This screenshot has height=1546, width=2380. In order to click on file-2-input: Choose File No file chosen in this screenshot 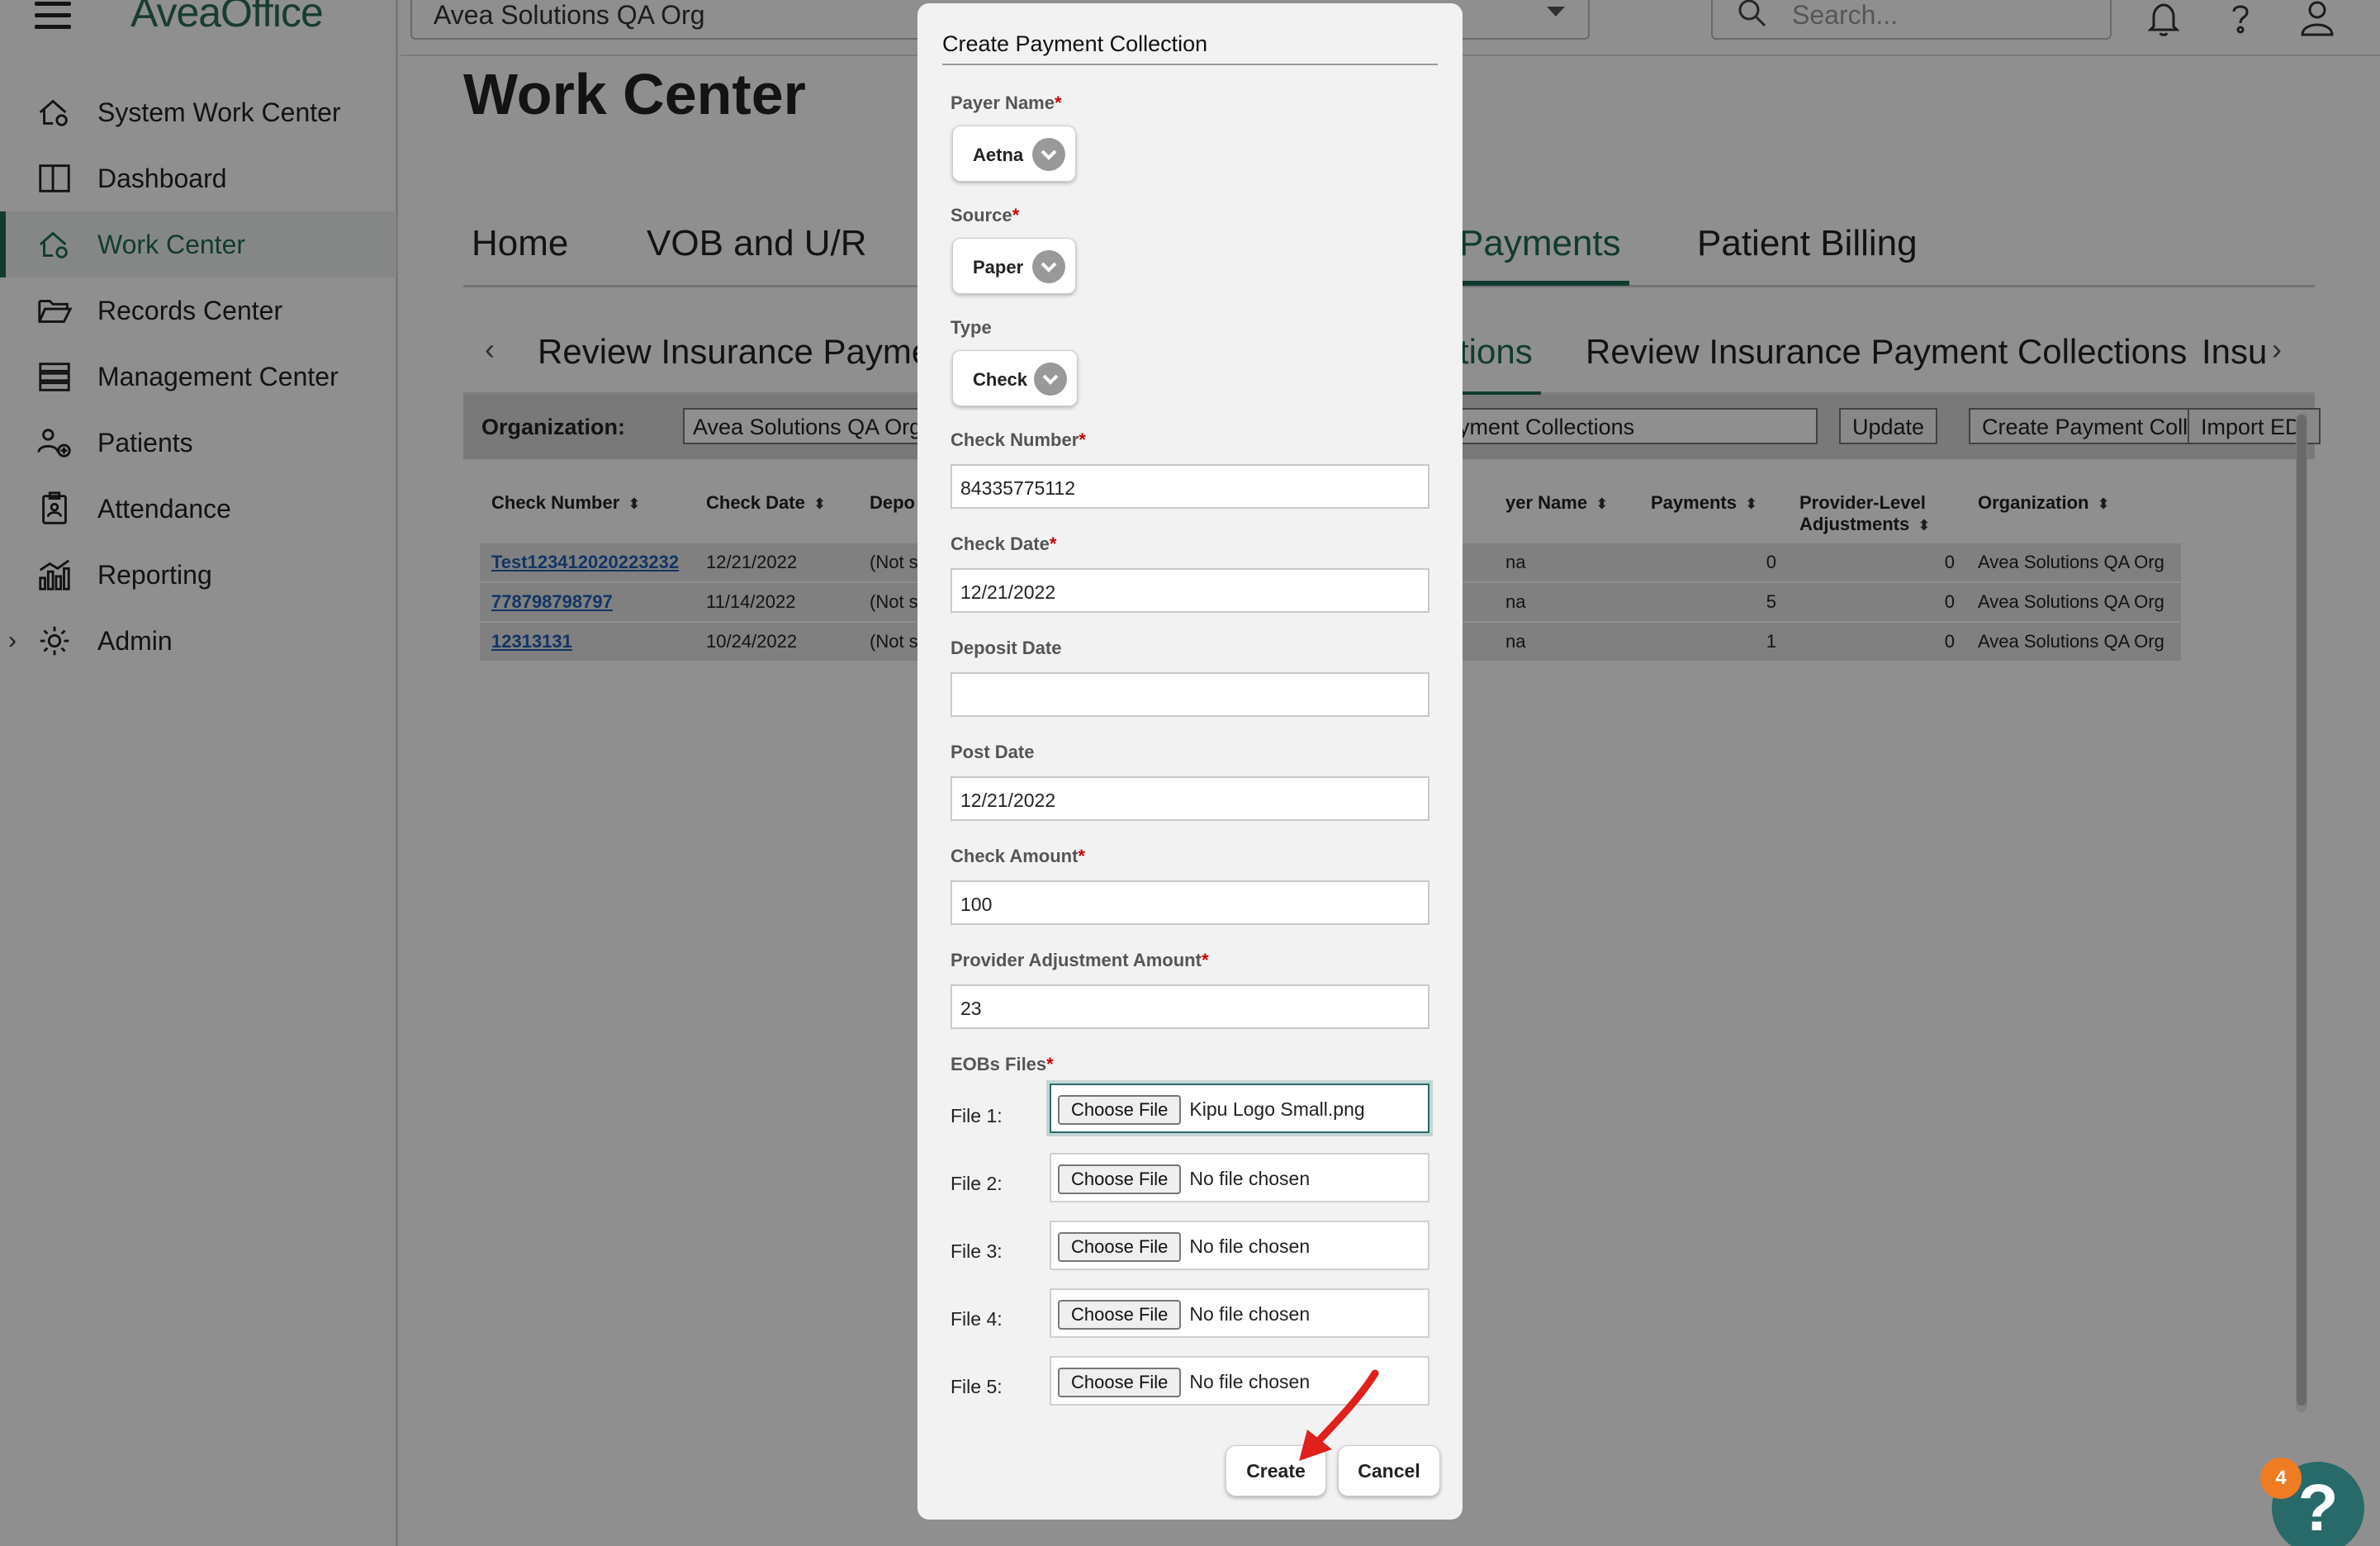, I will do `click(1239, 1177)`.